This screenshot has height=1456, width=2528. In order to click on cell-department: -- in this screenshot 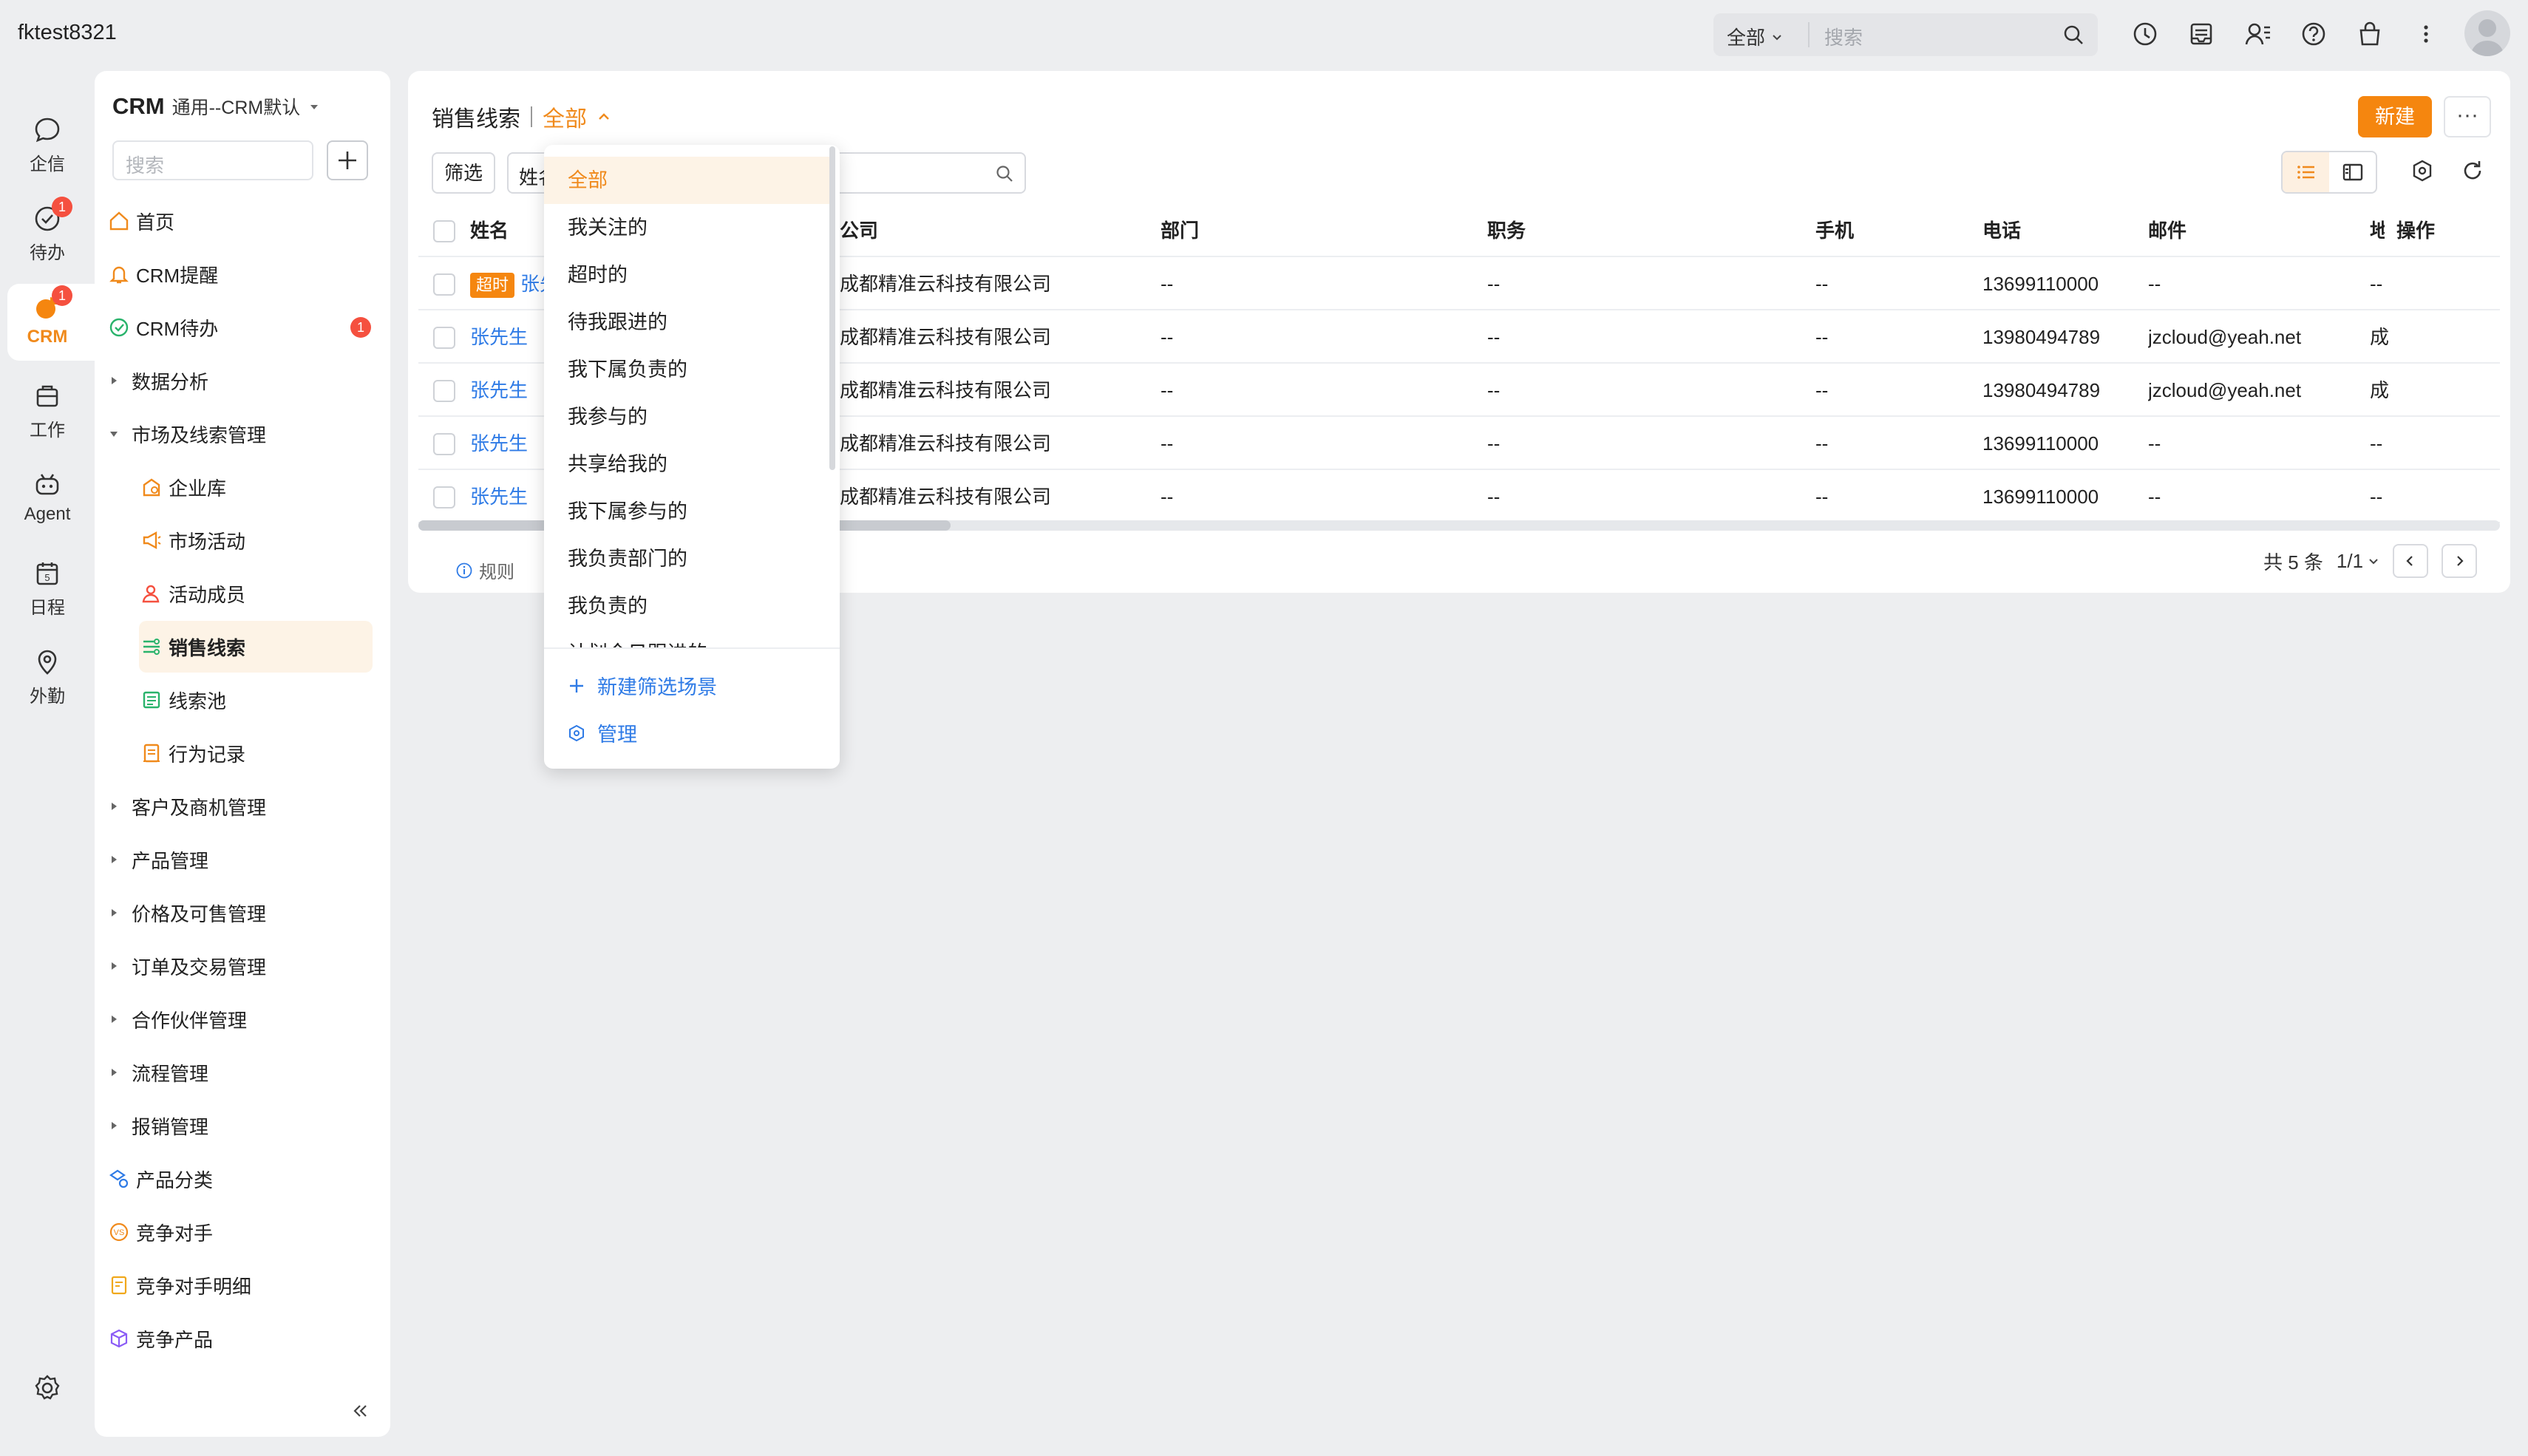, I will do `click(1168, 284)`.